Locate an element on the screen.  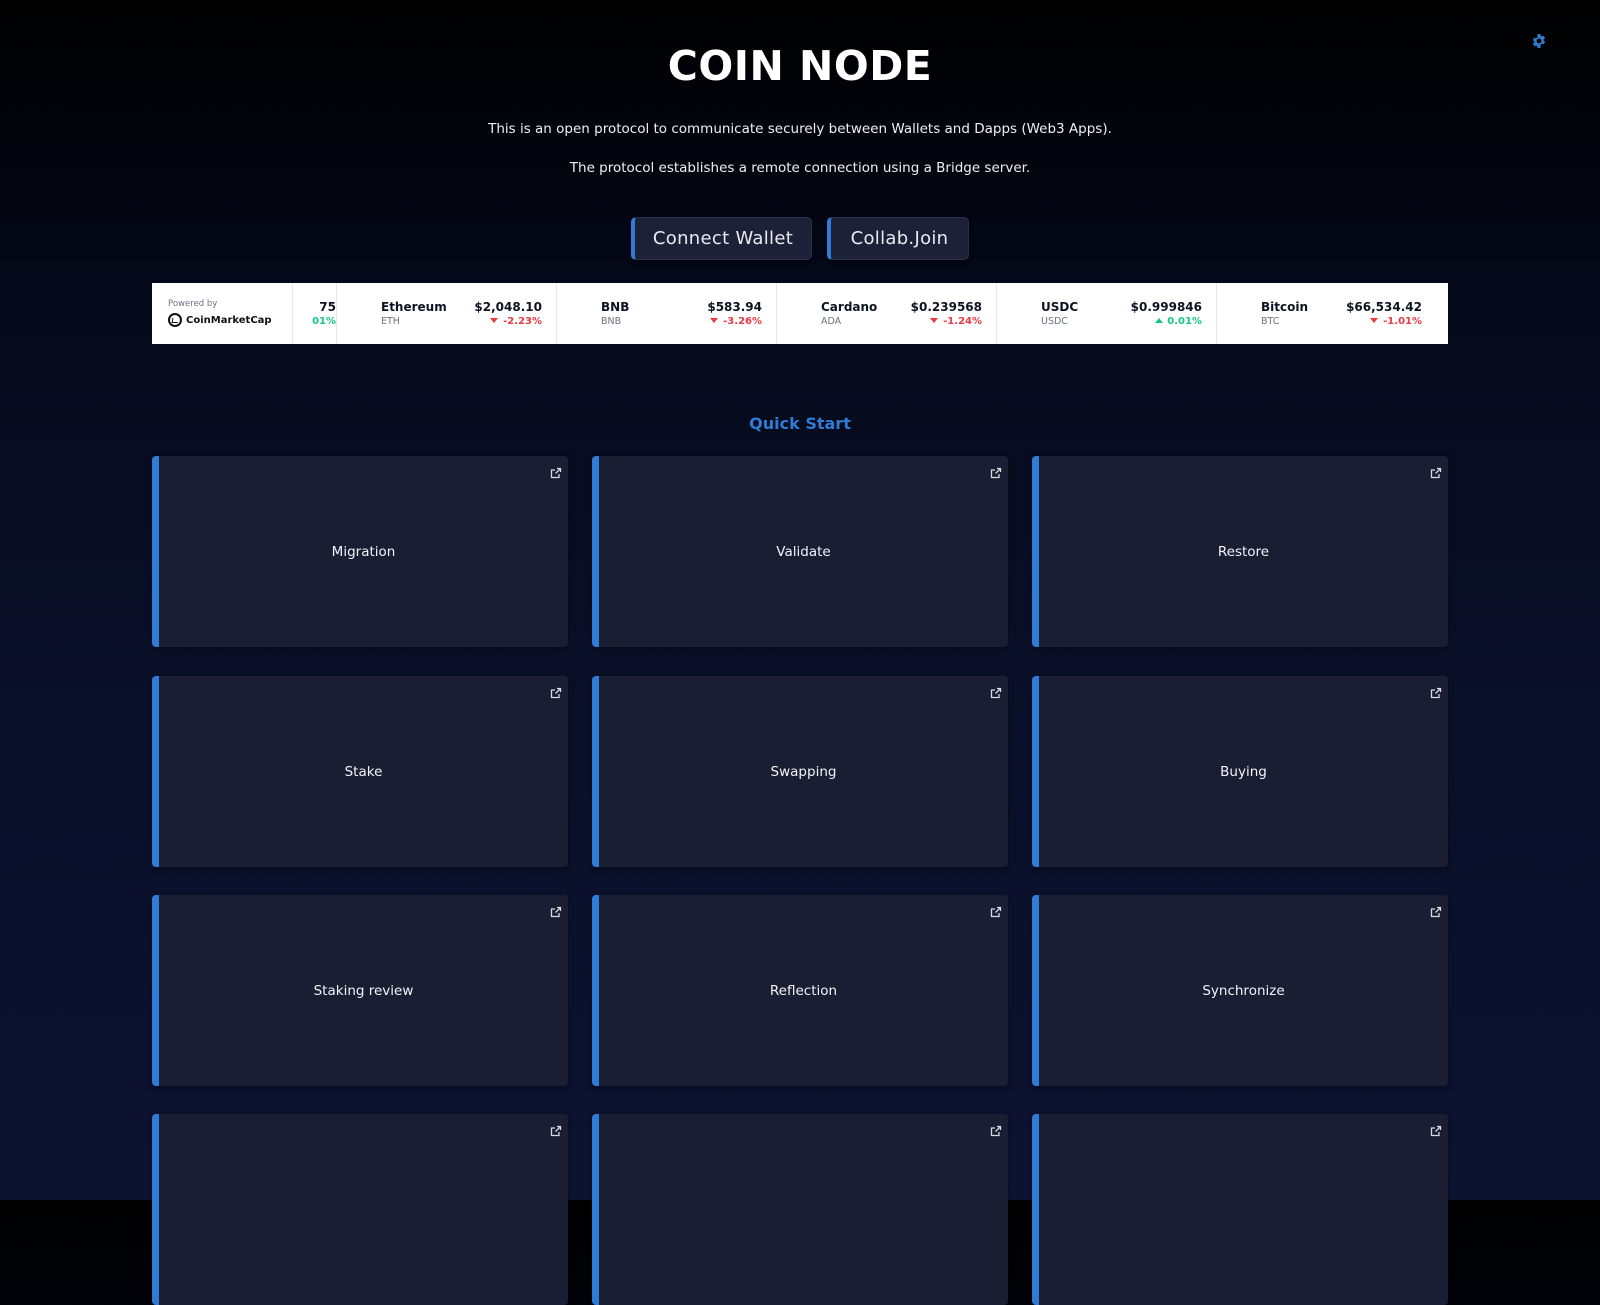
coin-price: $2,048.10 is located at coordinates (508, 307).